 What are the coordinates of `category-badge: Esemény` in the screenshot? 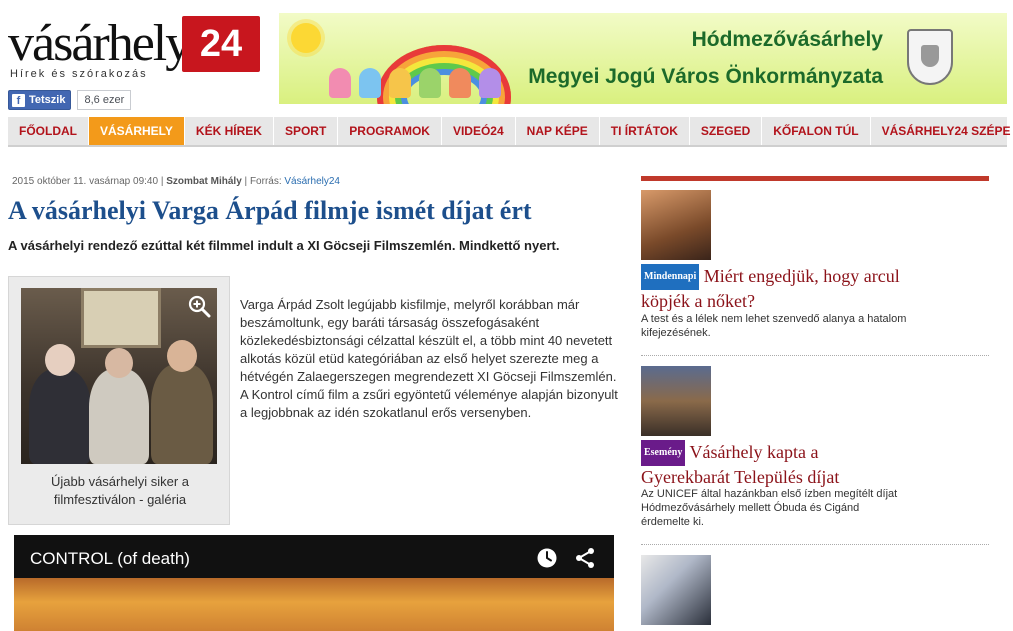 It's located at (663, 453).